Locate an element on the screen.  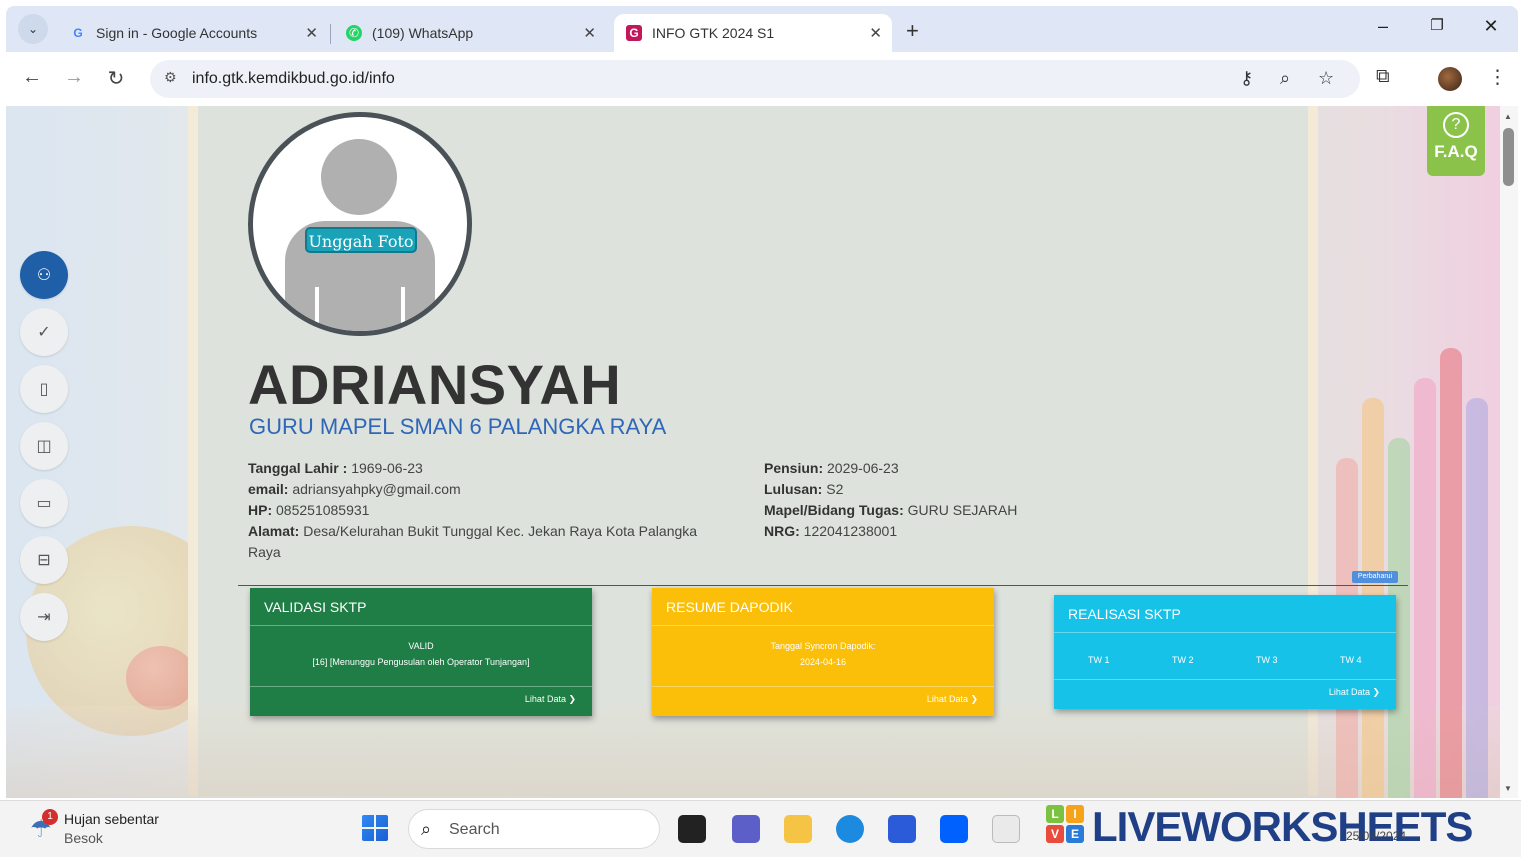
restore-icon: ❐ is located at coordinates (1437, 25).